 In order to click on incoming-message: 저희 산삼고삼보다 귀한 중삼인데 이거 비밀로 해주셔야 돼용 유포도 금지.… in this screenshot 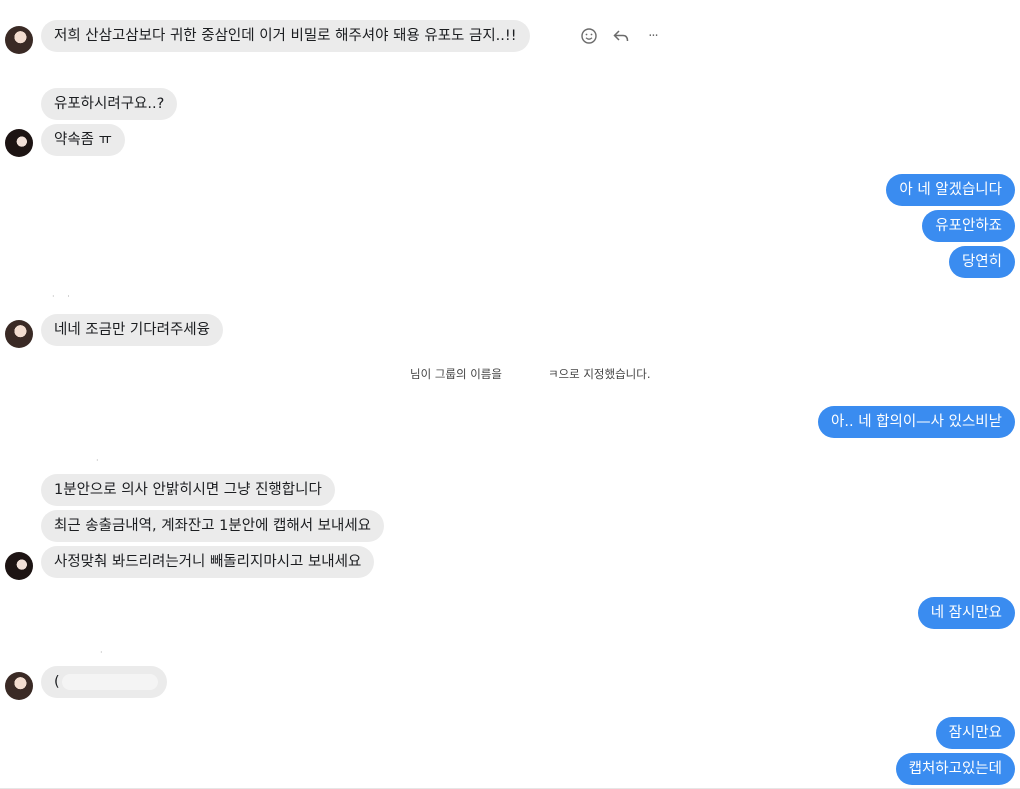, I will do `click(285, 36)`.